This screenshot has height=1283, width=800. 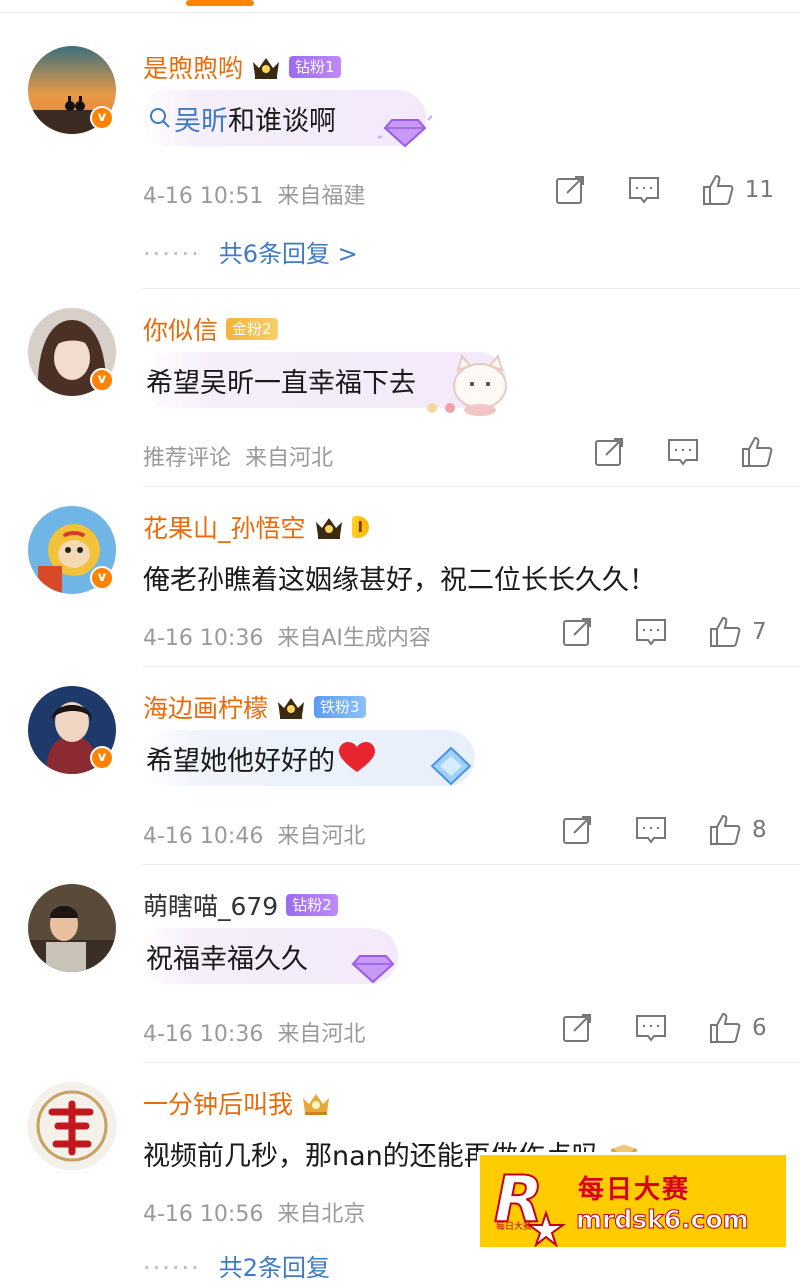 I want to click on fan-badge: 铁粉3, so click(x=340, y=707).